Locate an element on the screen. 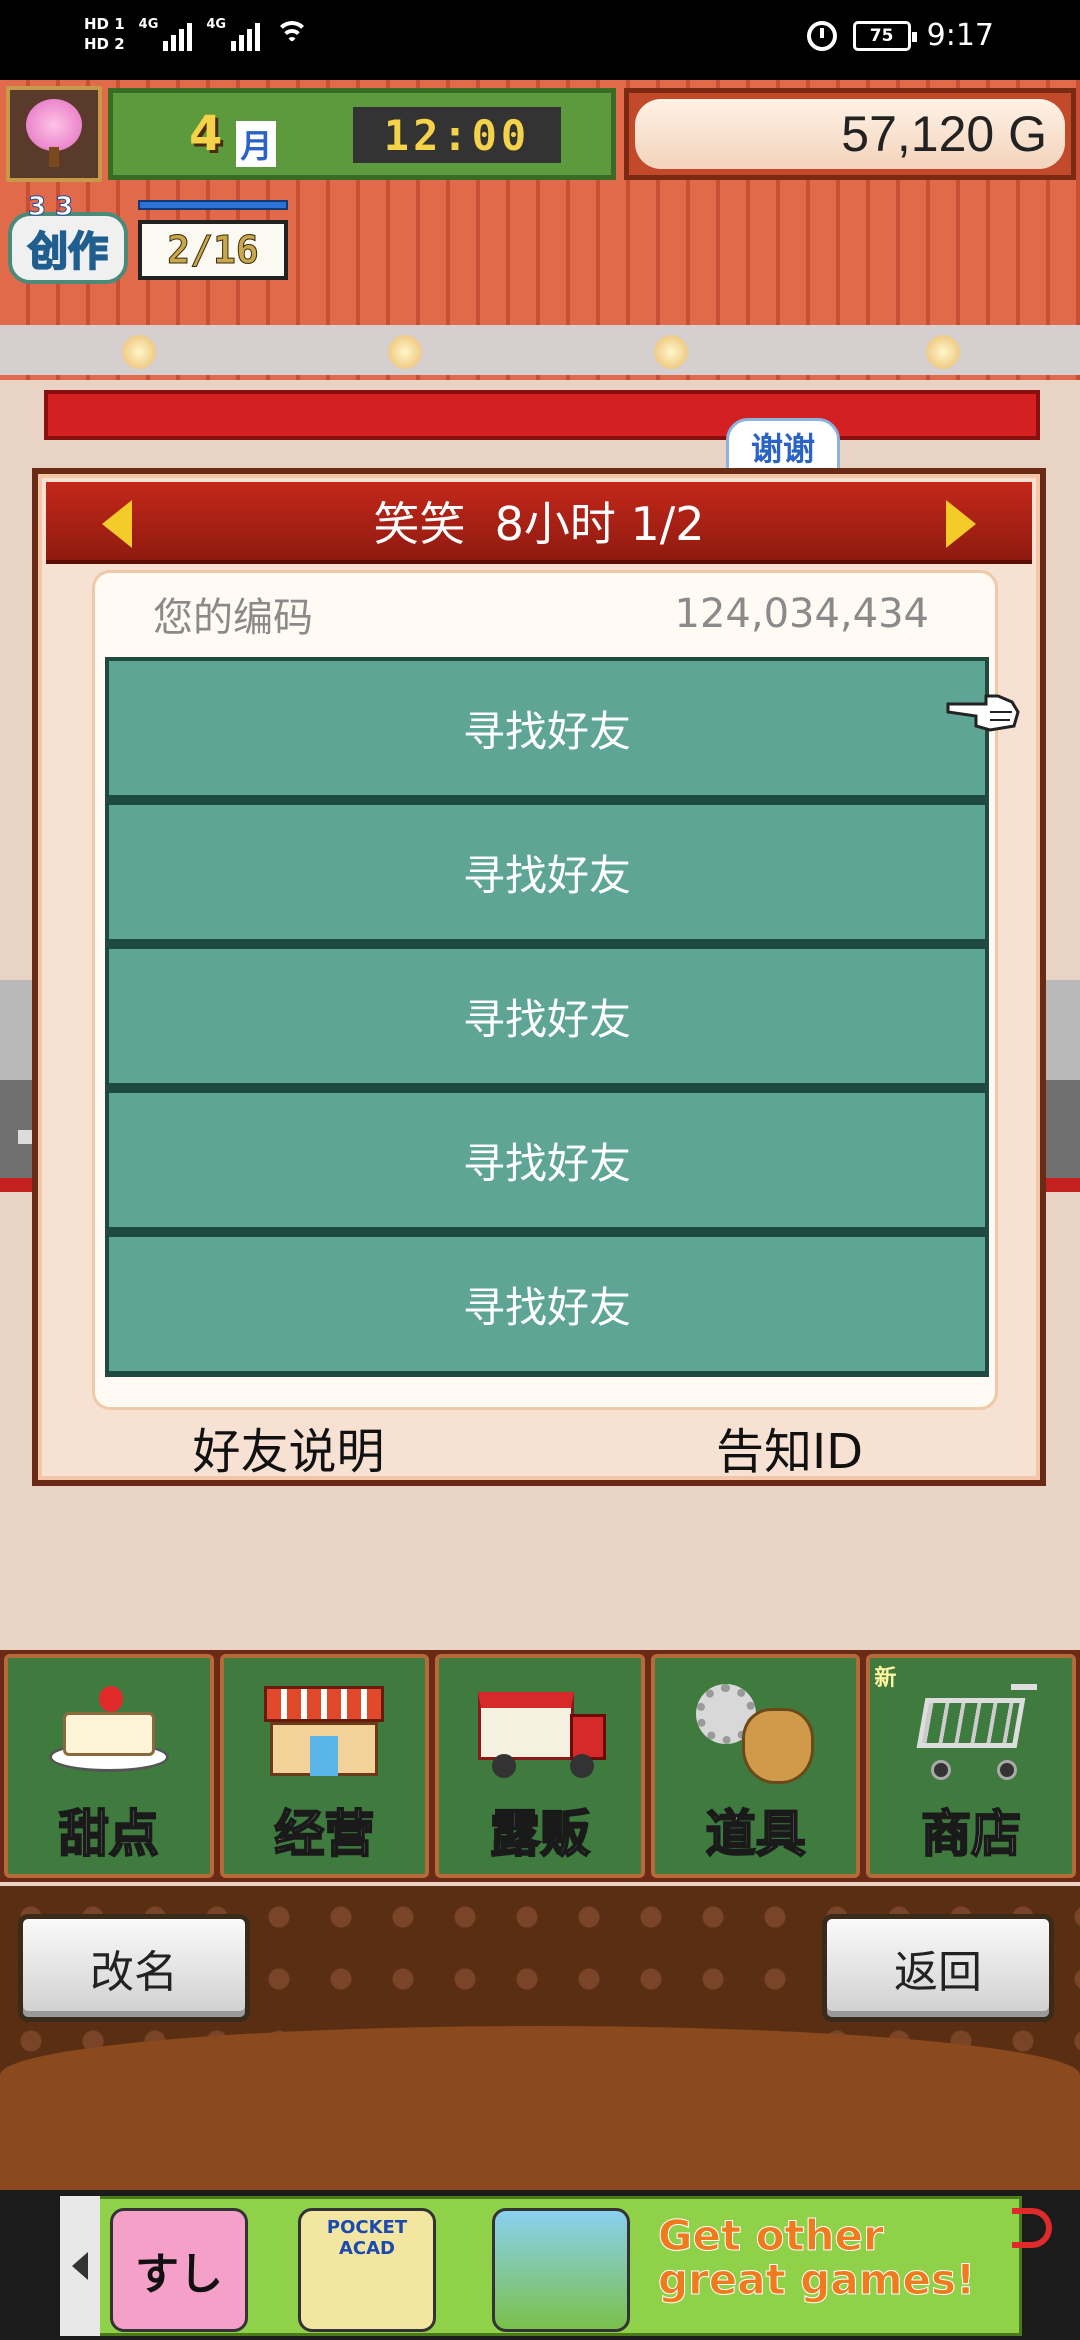  network1-label: 4G is located at coordinates (148, 24).